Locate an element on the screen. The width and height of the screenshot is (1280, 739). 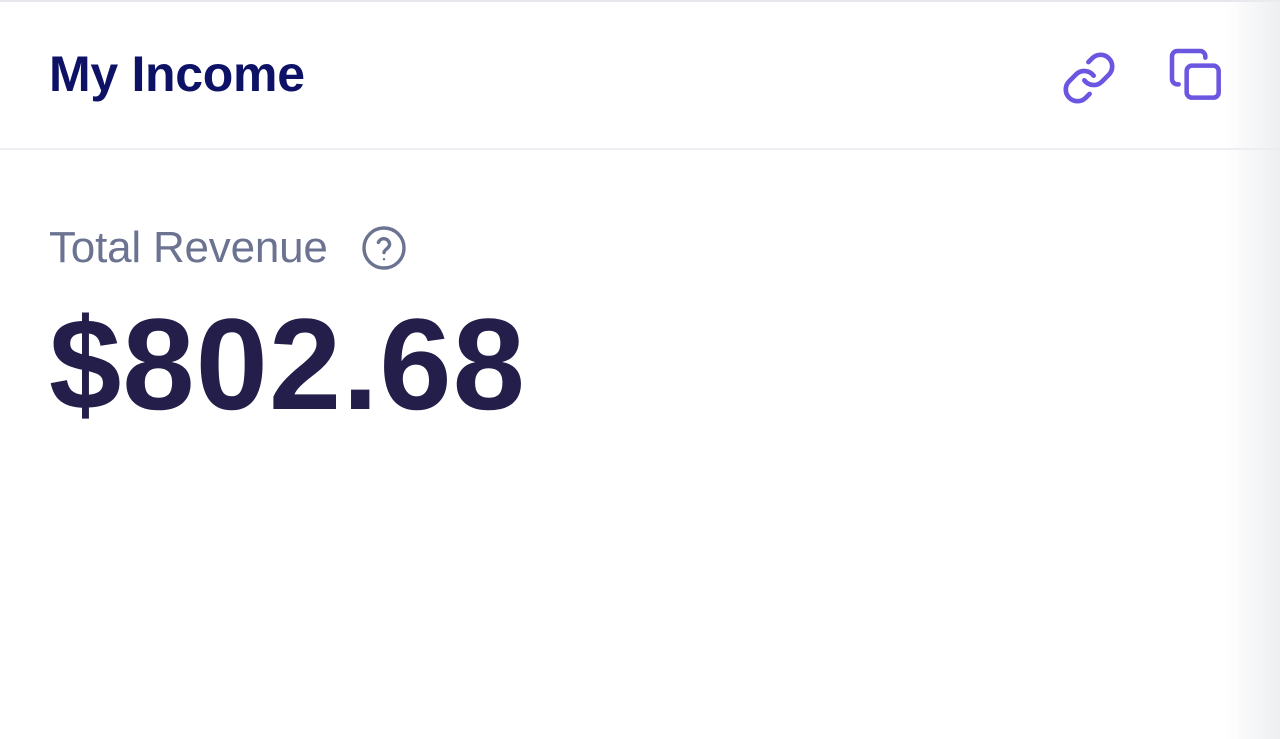
card-title: My Income is located at coordinates (177, 74).